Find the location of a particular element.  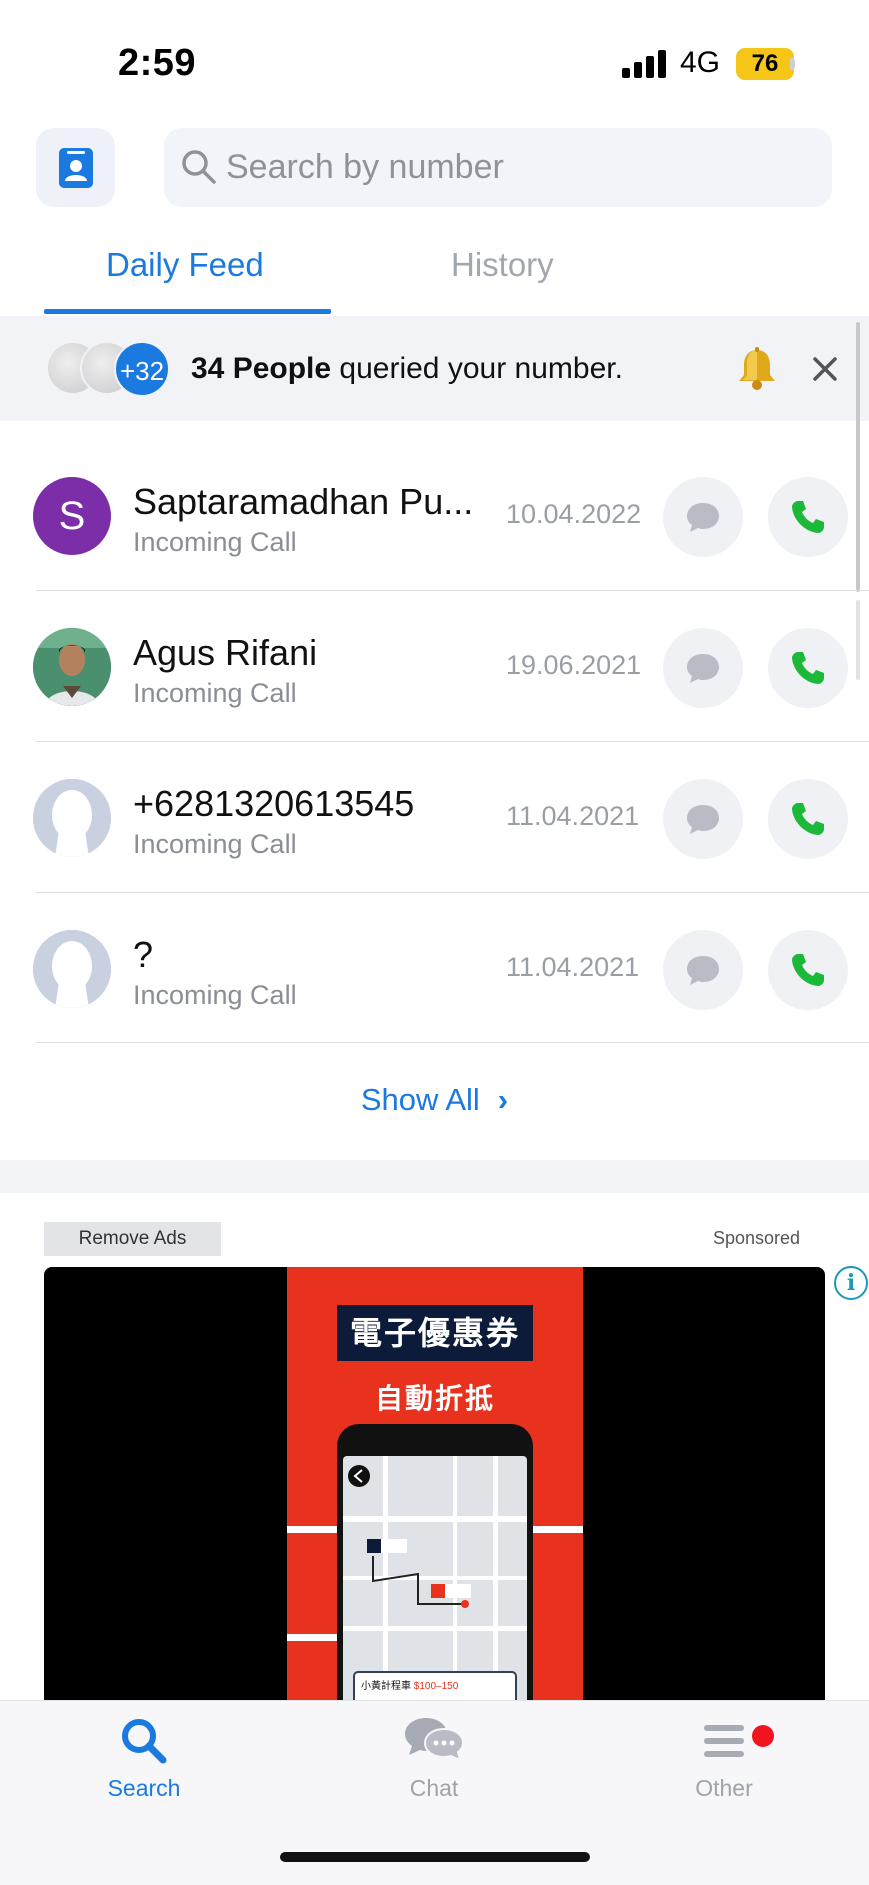

notification-dot is located at coordinates (763, 1736).